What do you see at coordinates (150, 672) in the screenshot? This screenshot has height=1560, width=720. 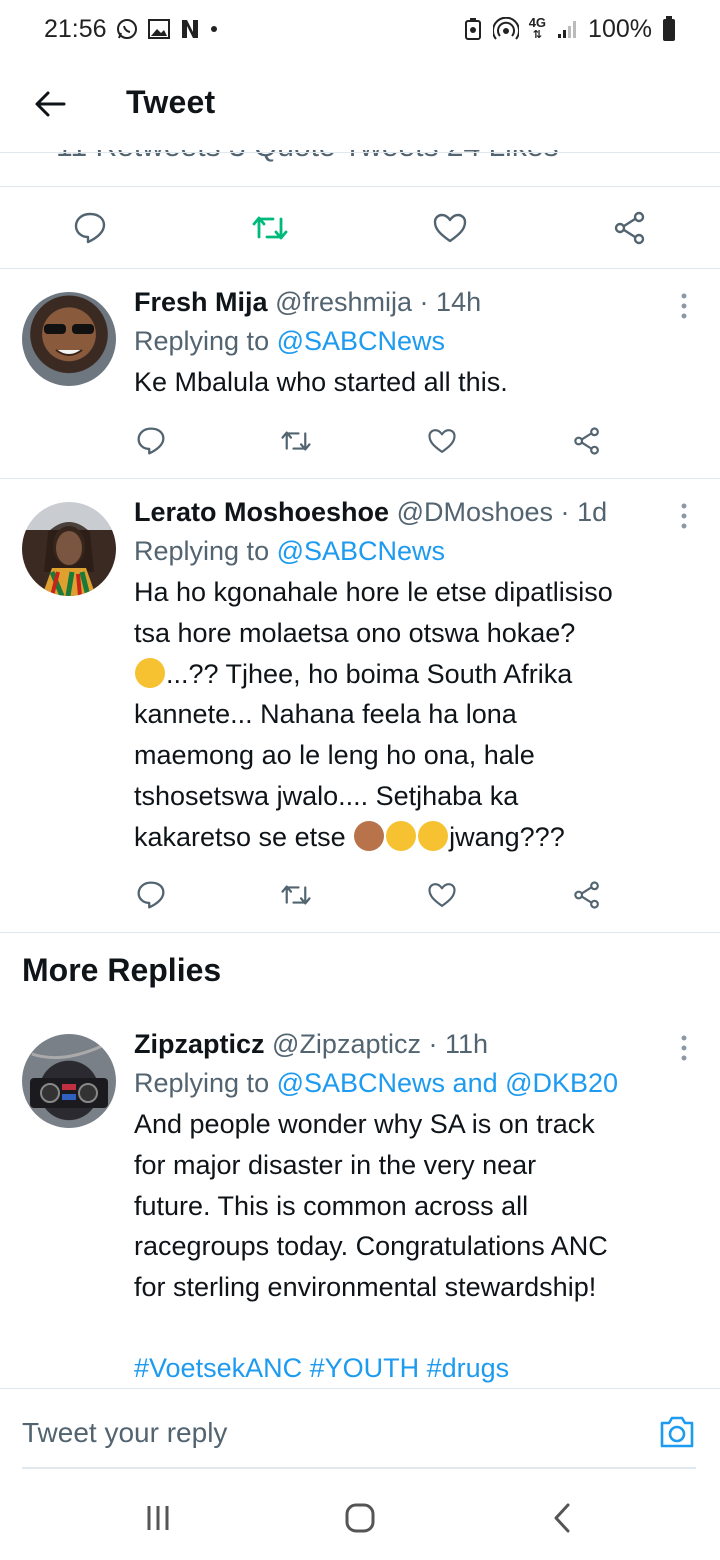 I see `thinking-face-emoji` at bounding box center [150, 672].